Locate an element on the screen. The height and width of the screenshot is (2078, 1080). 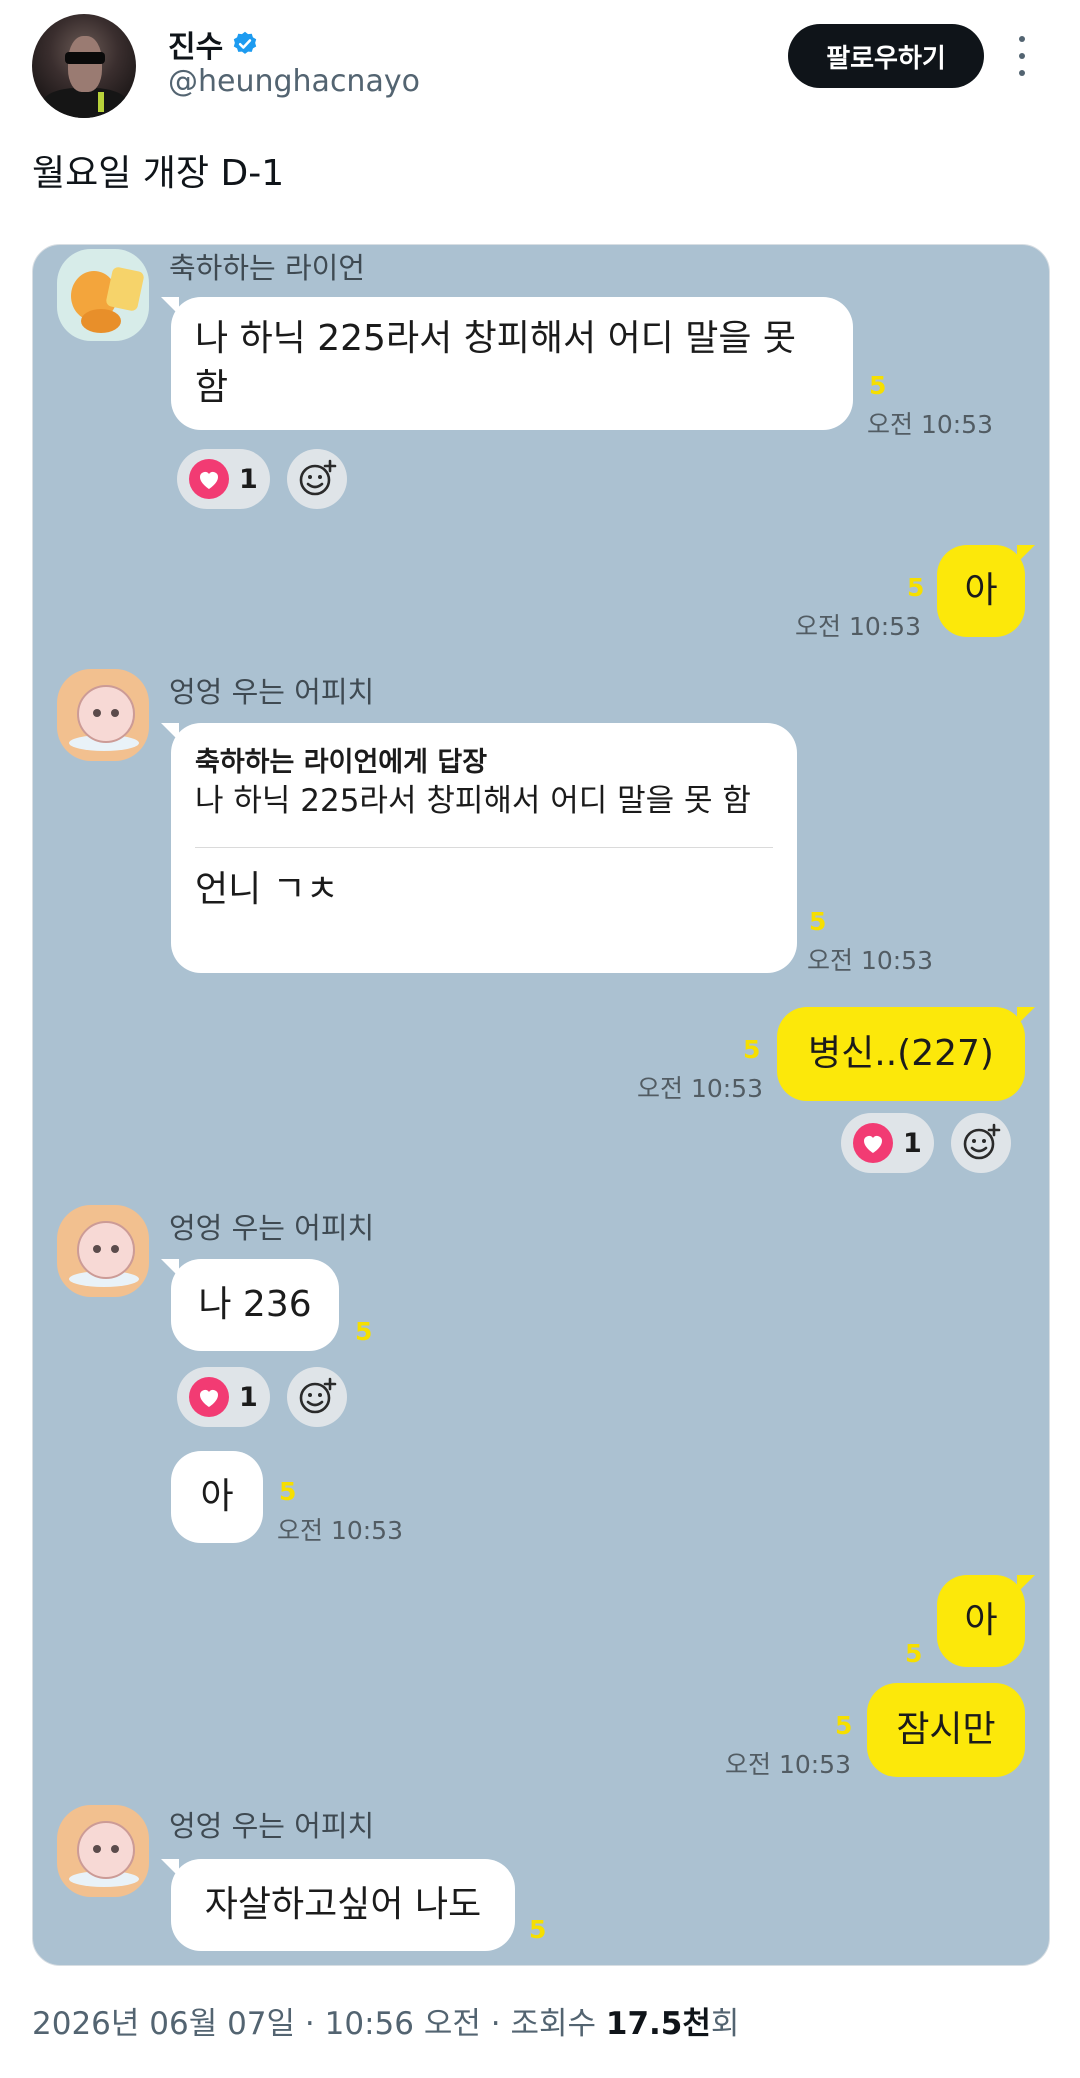
reply-preview: 나 하닉 225라서 창피해서 어디 말을 못 함 is located at coordinates (473, 801).